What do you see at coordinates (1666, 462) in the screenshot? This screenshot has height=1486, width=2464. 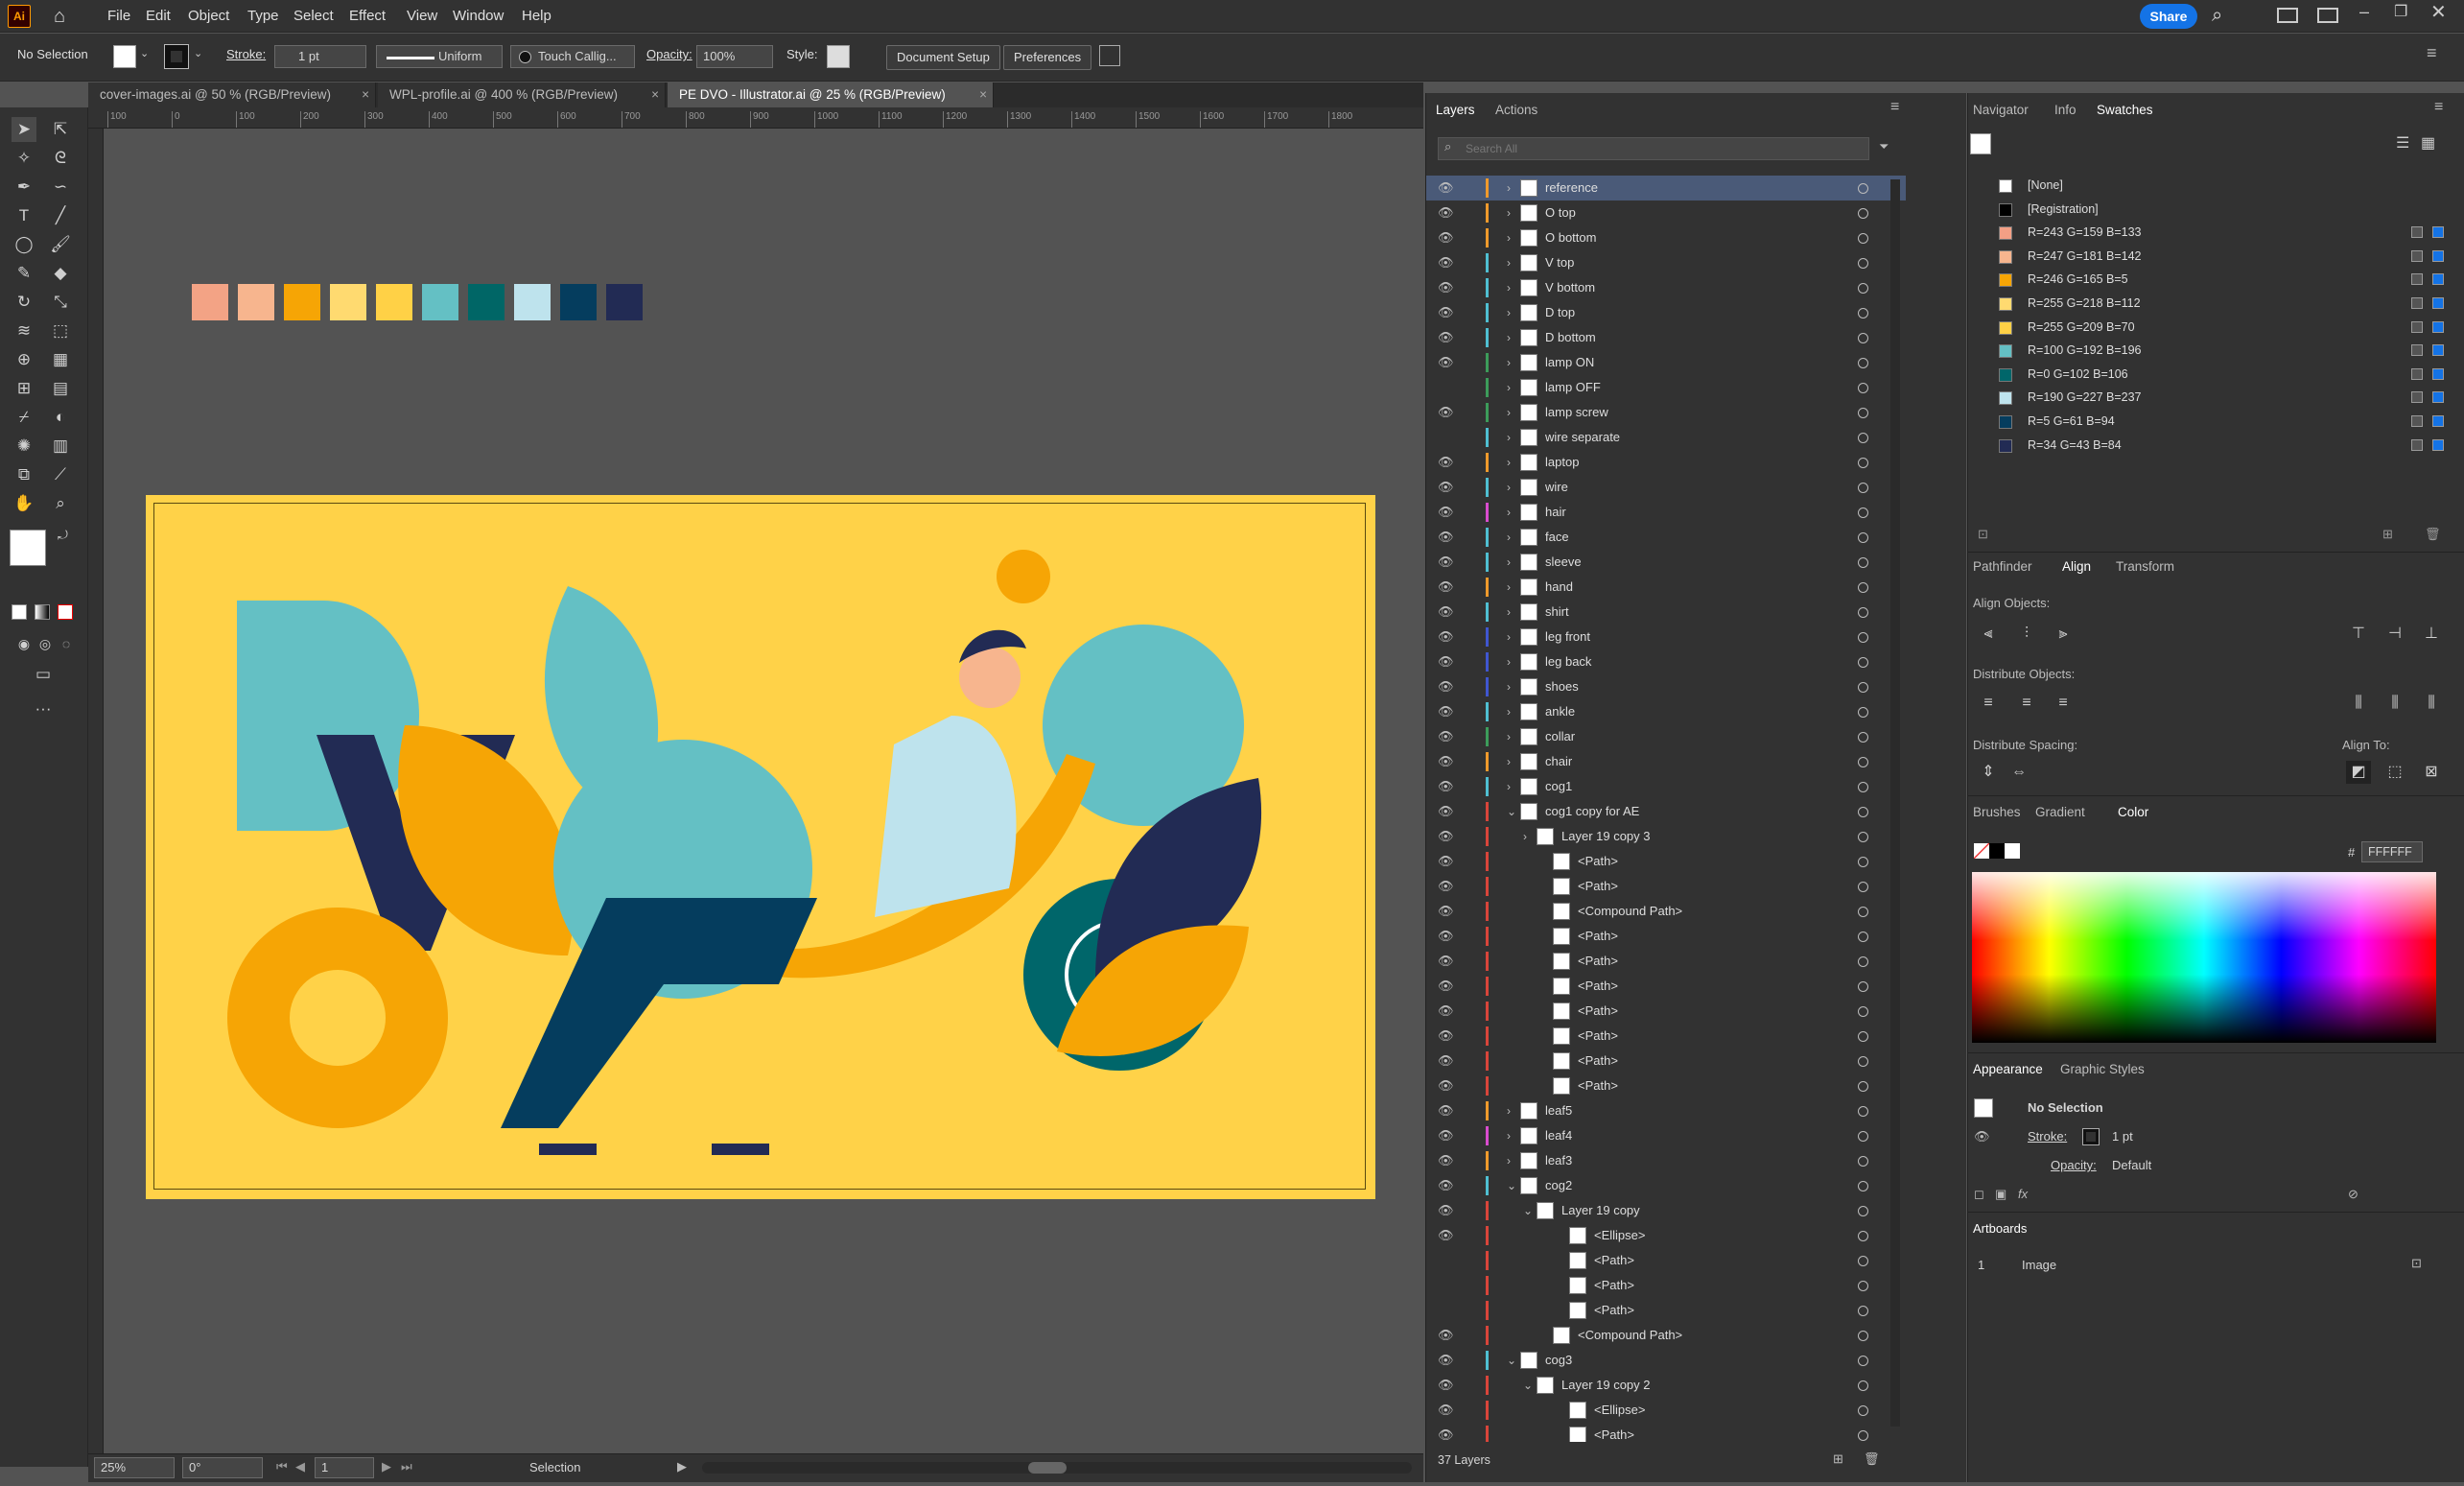 I see `layer-row: 👁 › laptop` at bounding box center [1666, 462].